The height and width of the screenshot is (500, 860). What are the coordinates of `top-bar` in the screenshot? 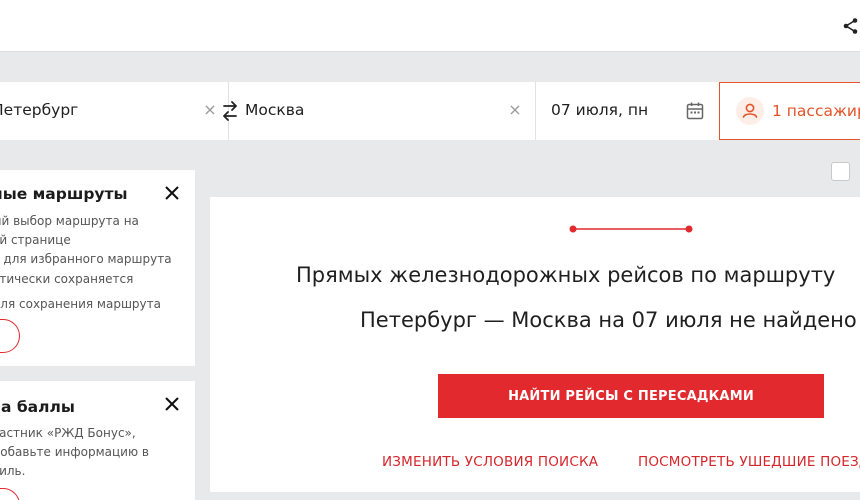 It's located at (430, 26).